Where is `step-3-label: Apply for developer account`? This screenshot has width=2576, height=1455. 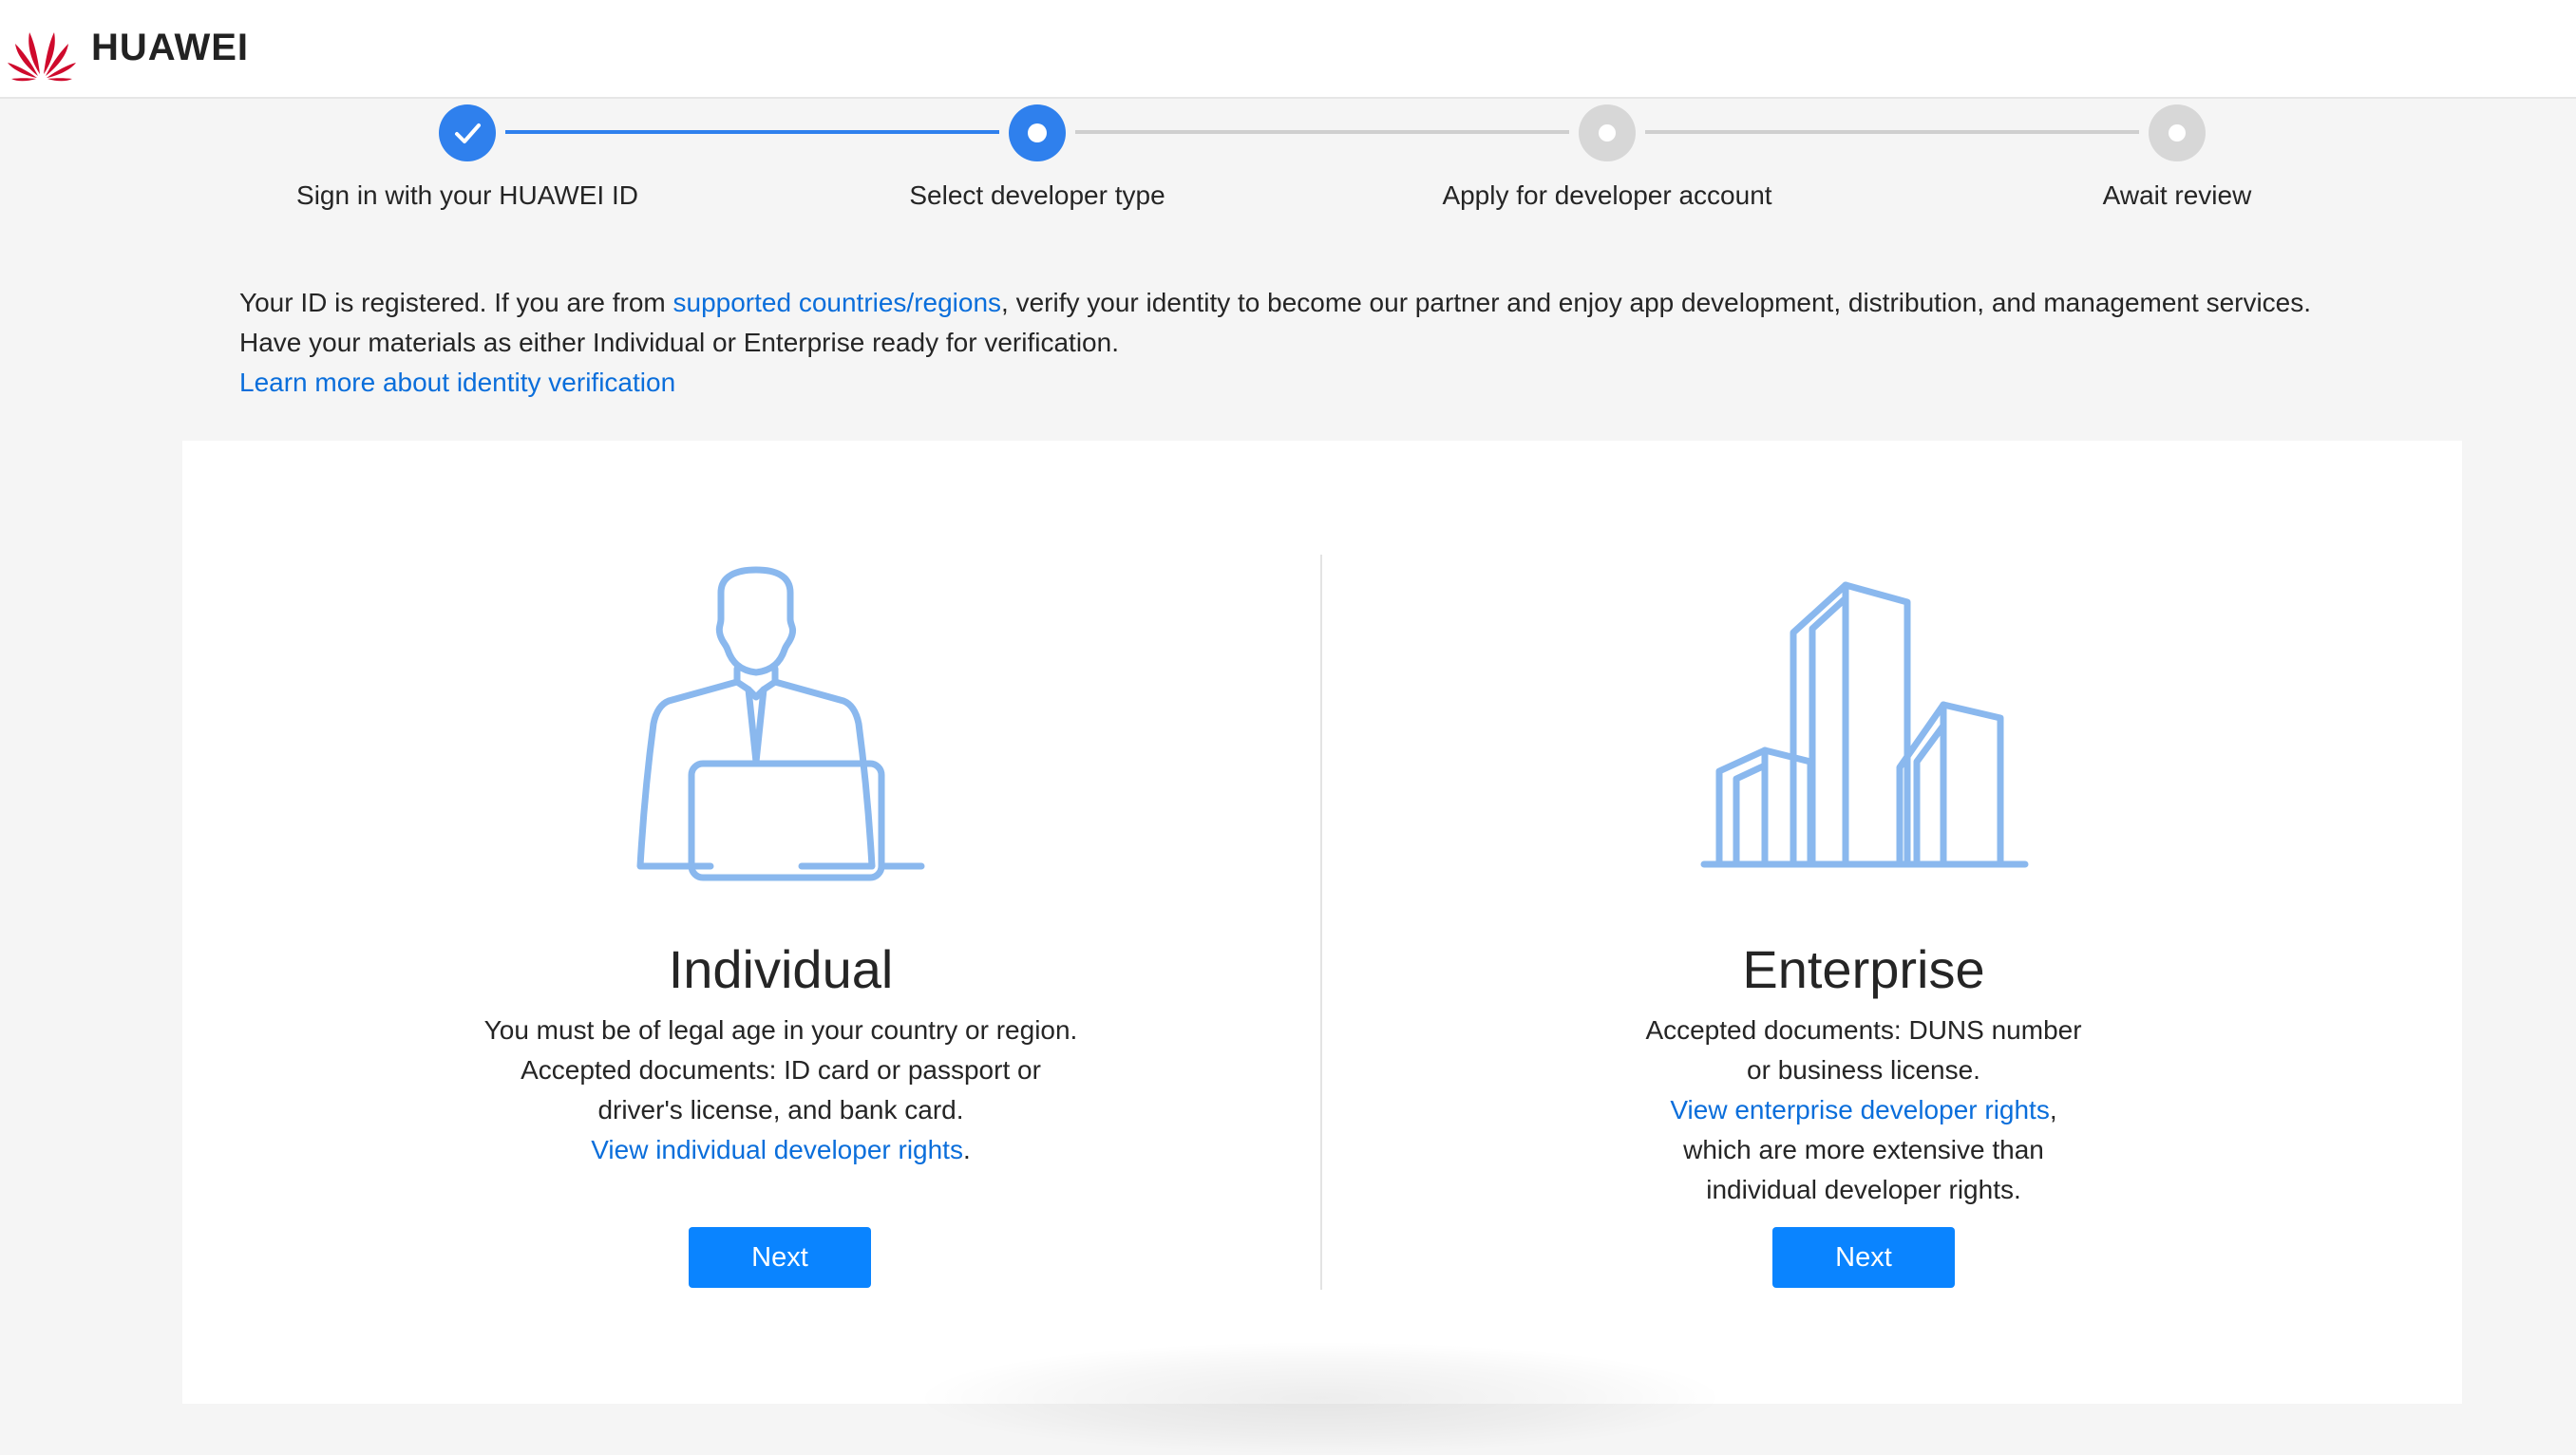
step-3-label: Apply for developer account is located at coordinates (1607, 195).